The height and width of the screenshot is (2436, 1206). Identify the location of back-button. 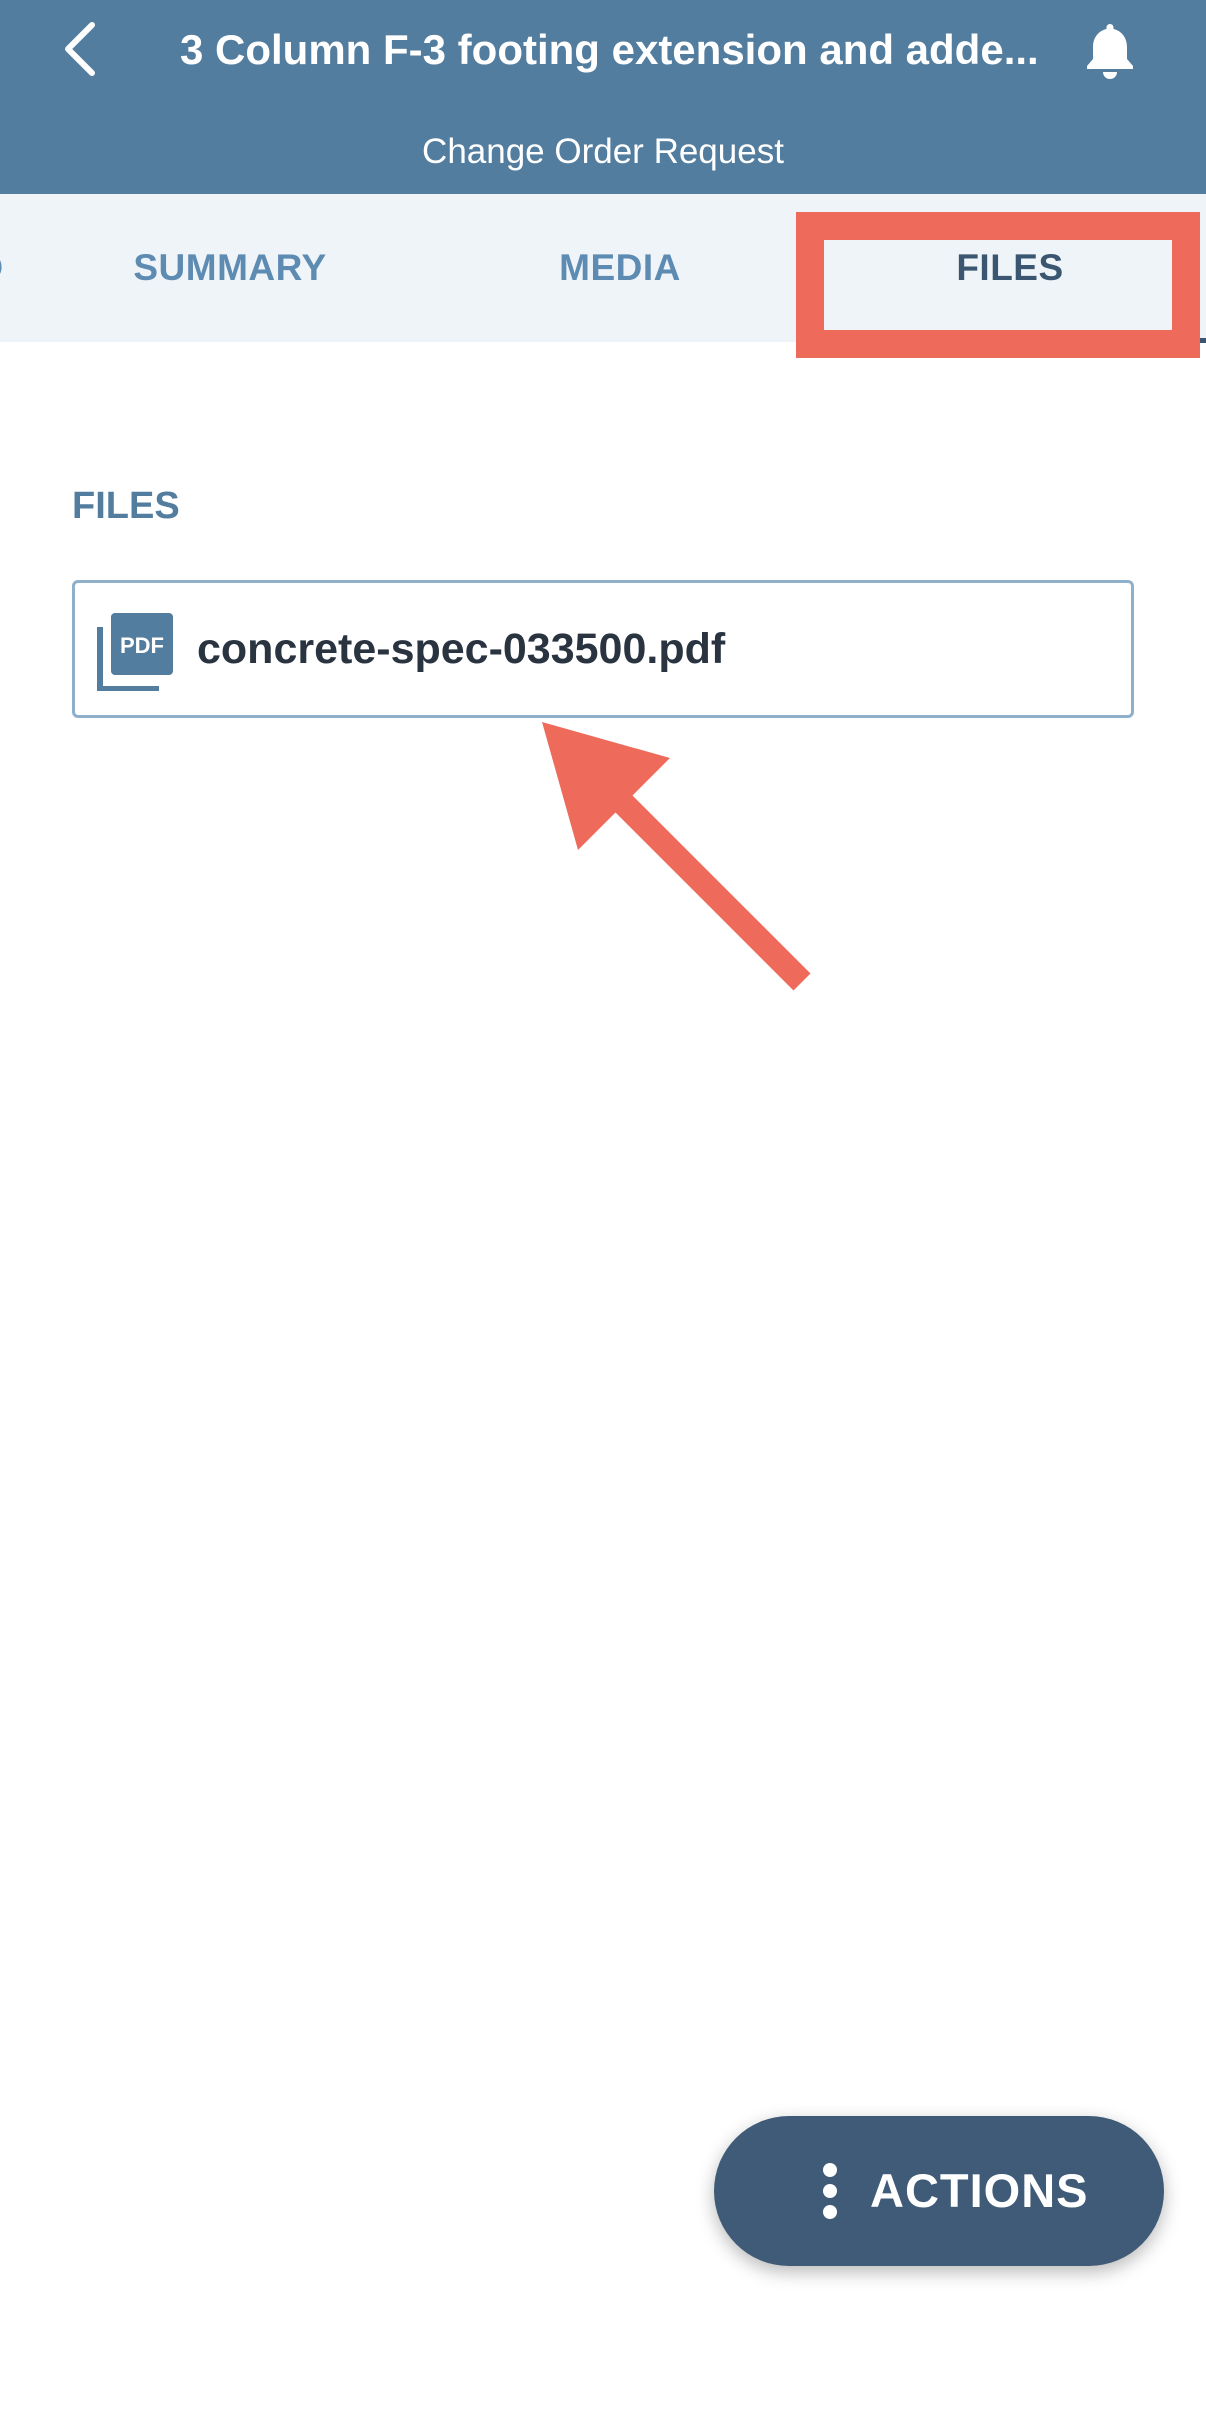
(80, 49).